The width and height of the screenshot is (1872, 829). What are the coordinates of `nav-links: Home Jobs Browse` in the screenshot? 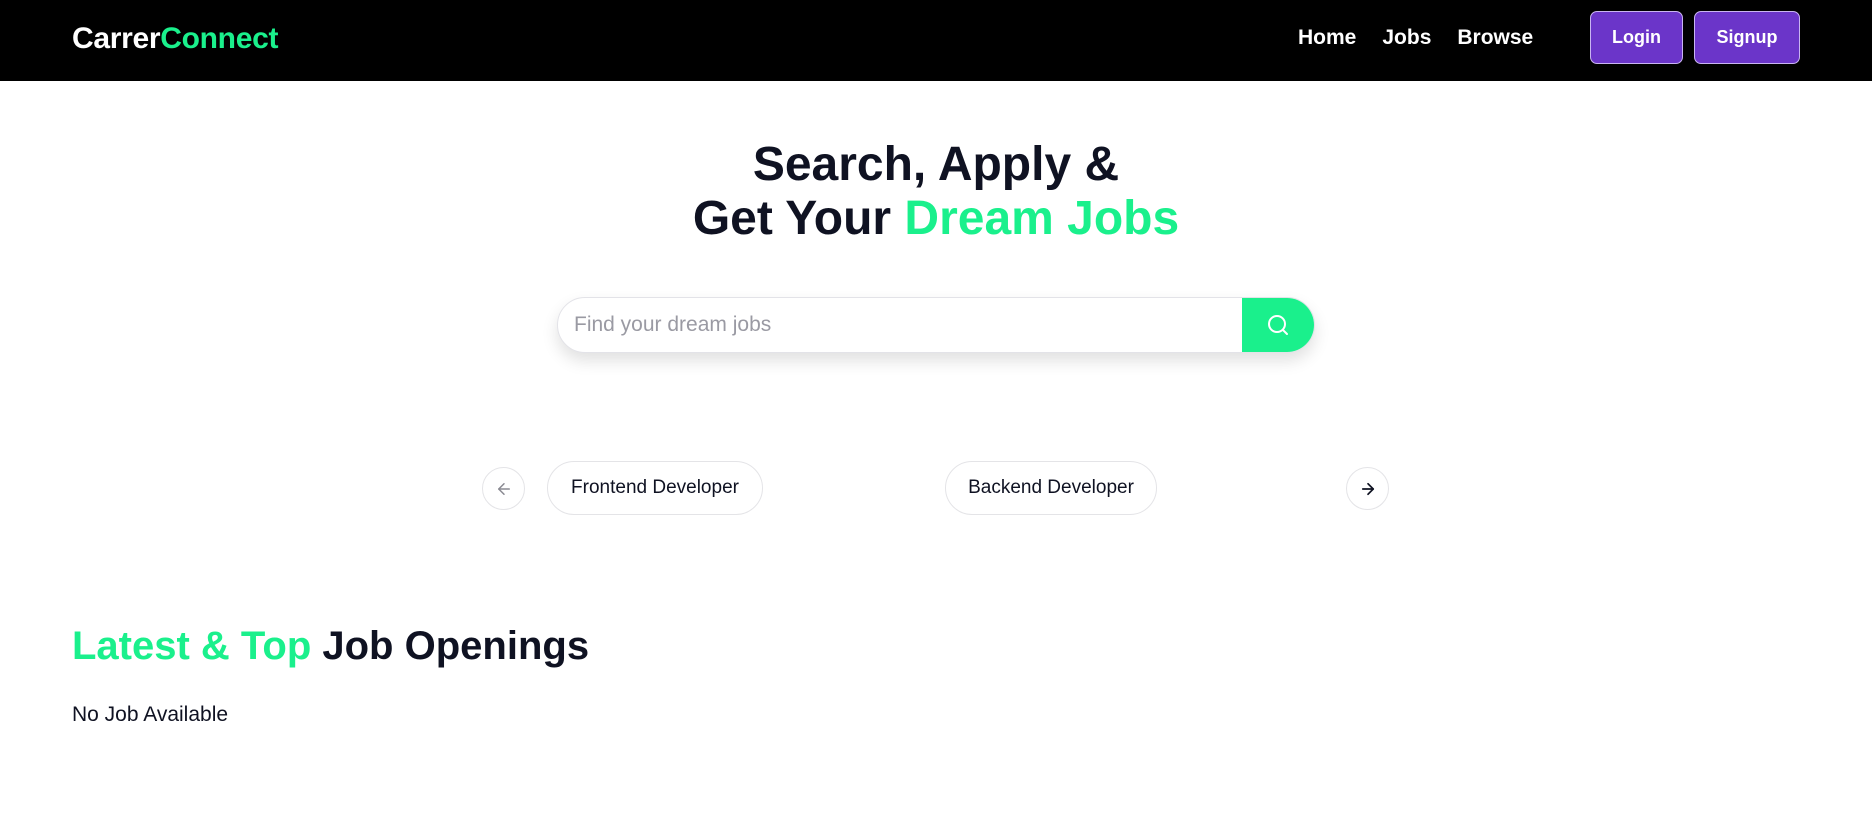 It's located at (1415, 38).